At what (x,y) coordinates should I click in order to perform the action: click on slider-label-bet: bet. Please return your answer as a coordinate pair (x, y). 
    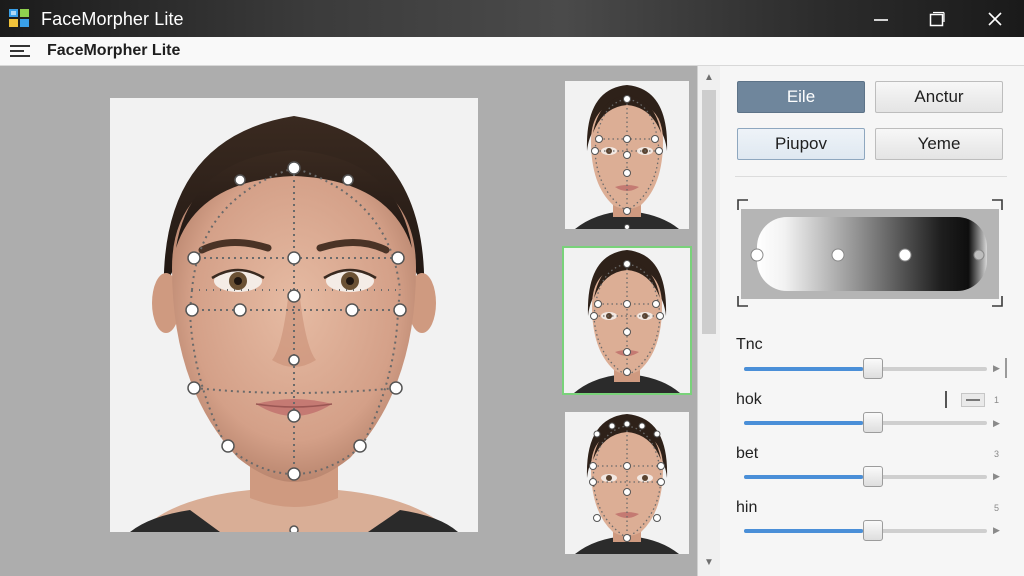
    Looking at the image, I should click on (747, 453).